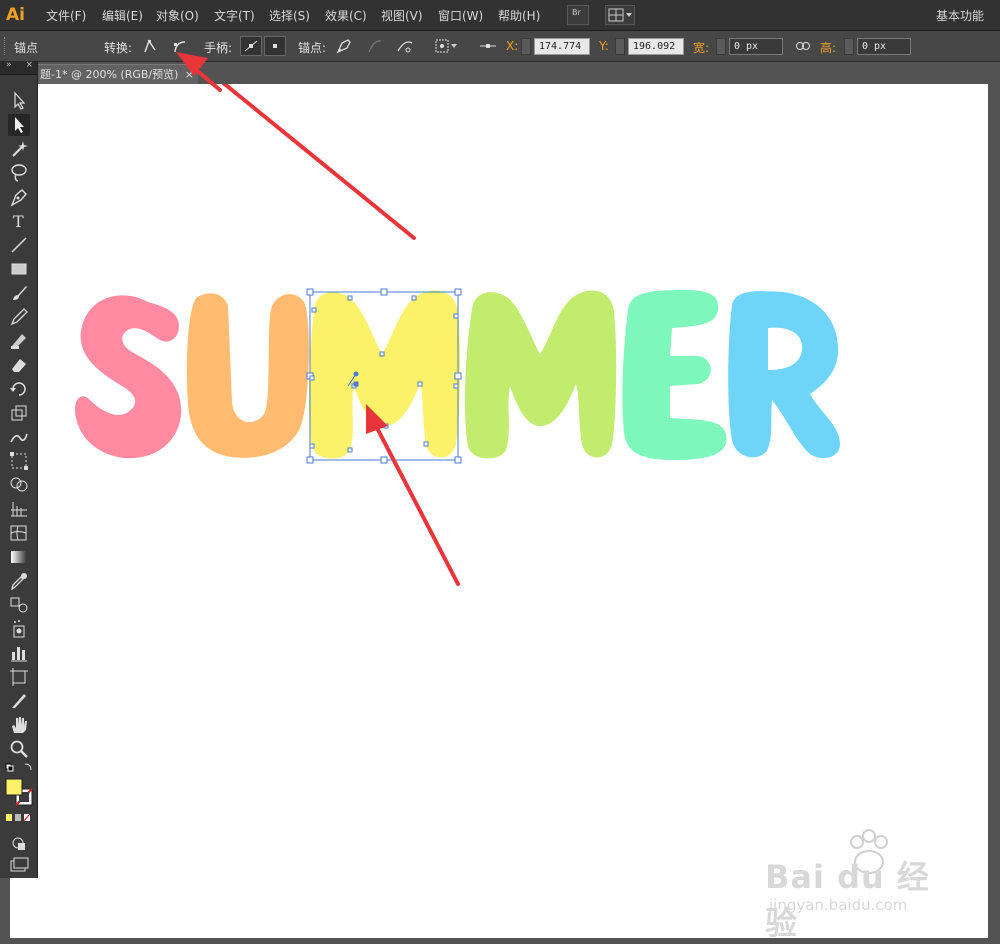  What do you see at coordinates (19, 581) in the screenshot?
I see `eyedropper-tool-icon` at bounding box center [19, 581].